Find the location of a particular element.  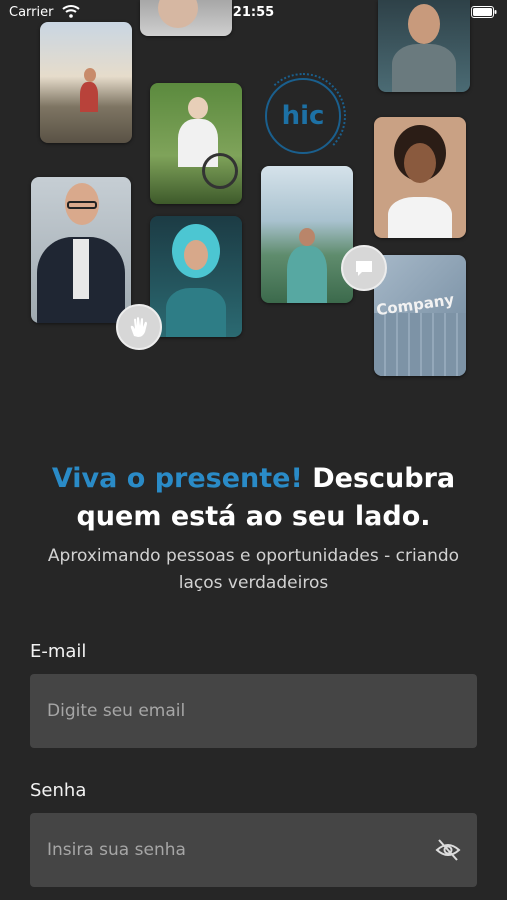

email-field is located at coordinates (227, 711).